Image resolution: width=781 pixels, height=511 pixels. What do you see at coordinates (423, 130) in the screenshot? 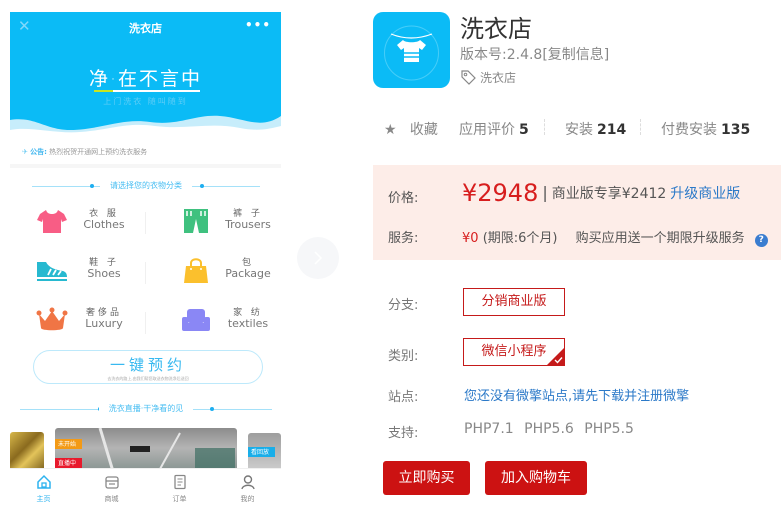
I see `favorite-label: 收藏` at bounding box center [423, 130].